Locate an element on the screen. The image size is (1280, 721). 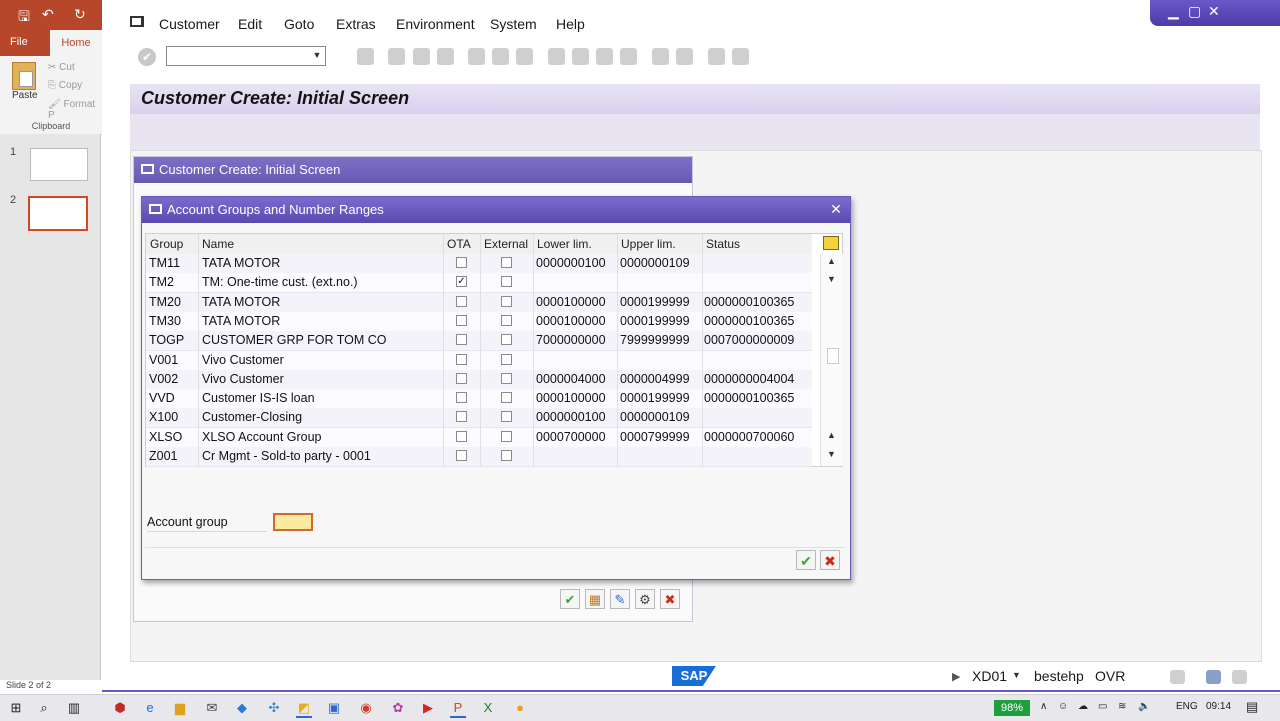
tab-home: Home is located at coordinates (76, 43).